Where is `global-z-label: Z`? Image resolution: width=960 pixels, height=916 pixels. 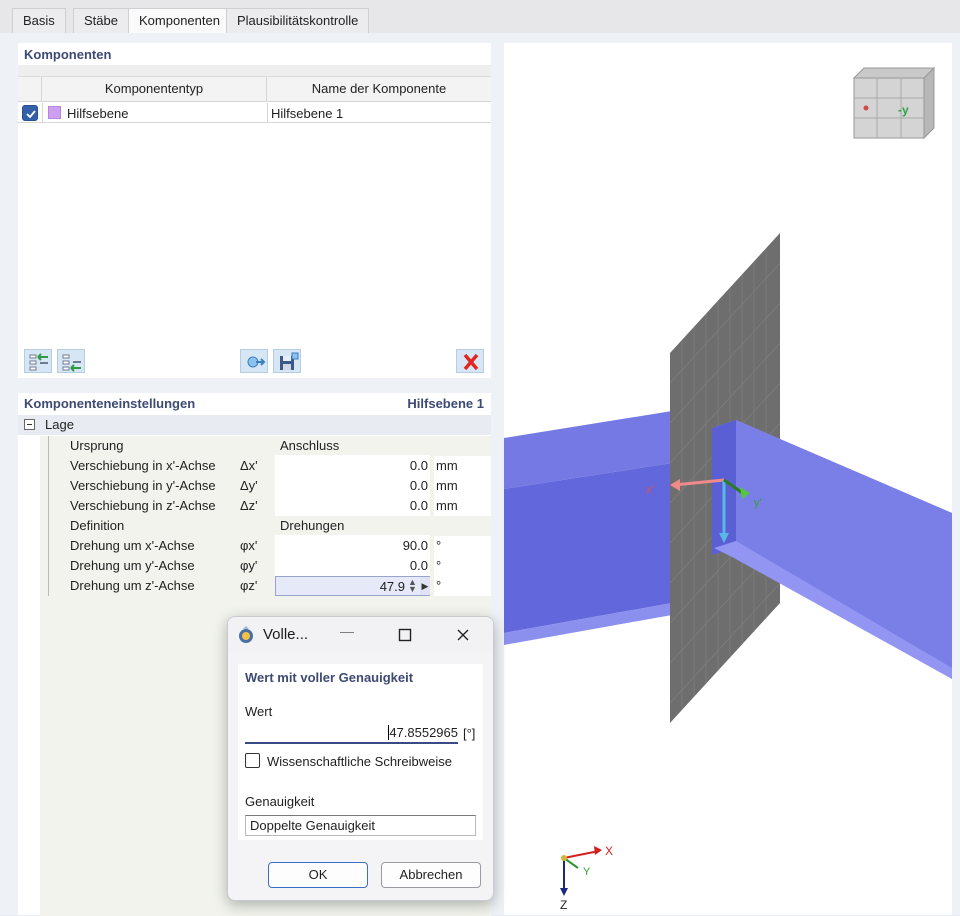
global-z-label: Z is located at coordinates (563, 905).